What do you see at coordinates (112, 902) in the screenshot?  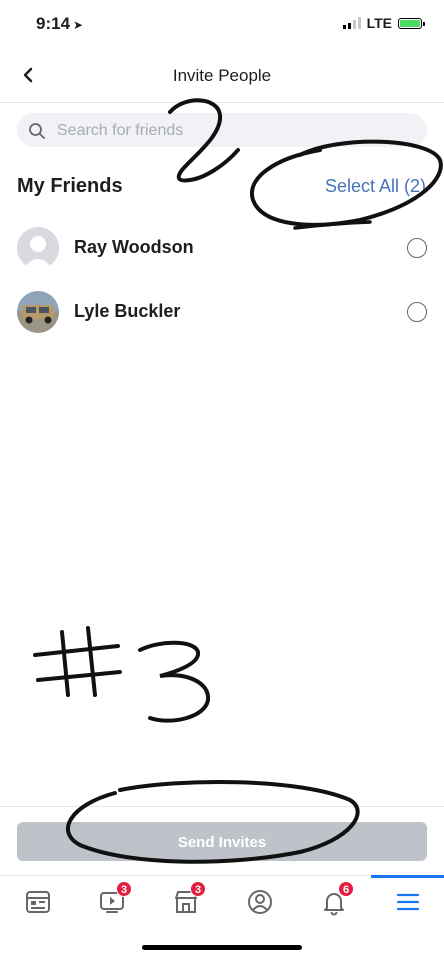 I see `tab-watch: 3` at bounding box center [112, 902].